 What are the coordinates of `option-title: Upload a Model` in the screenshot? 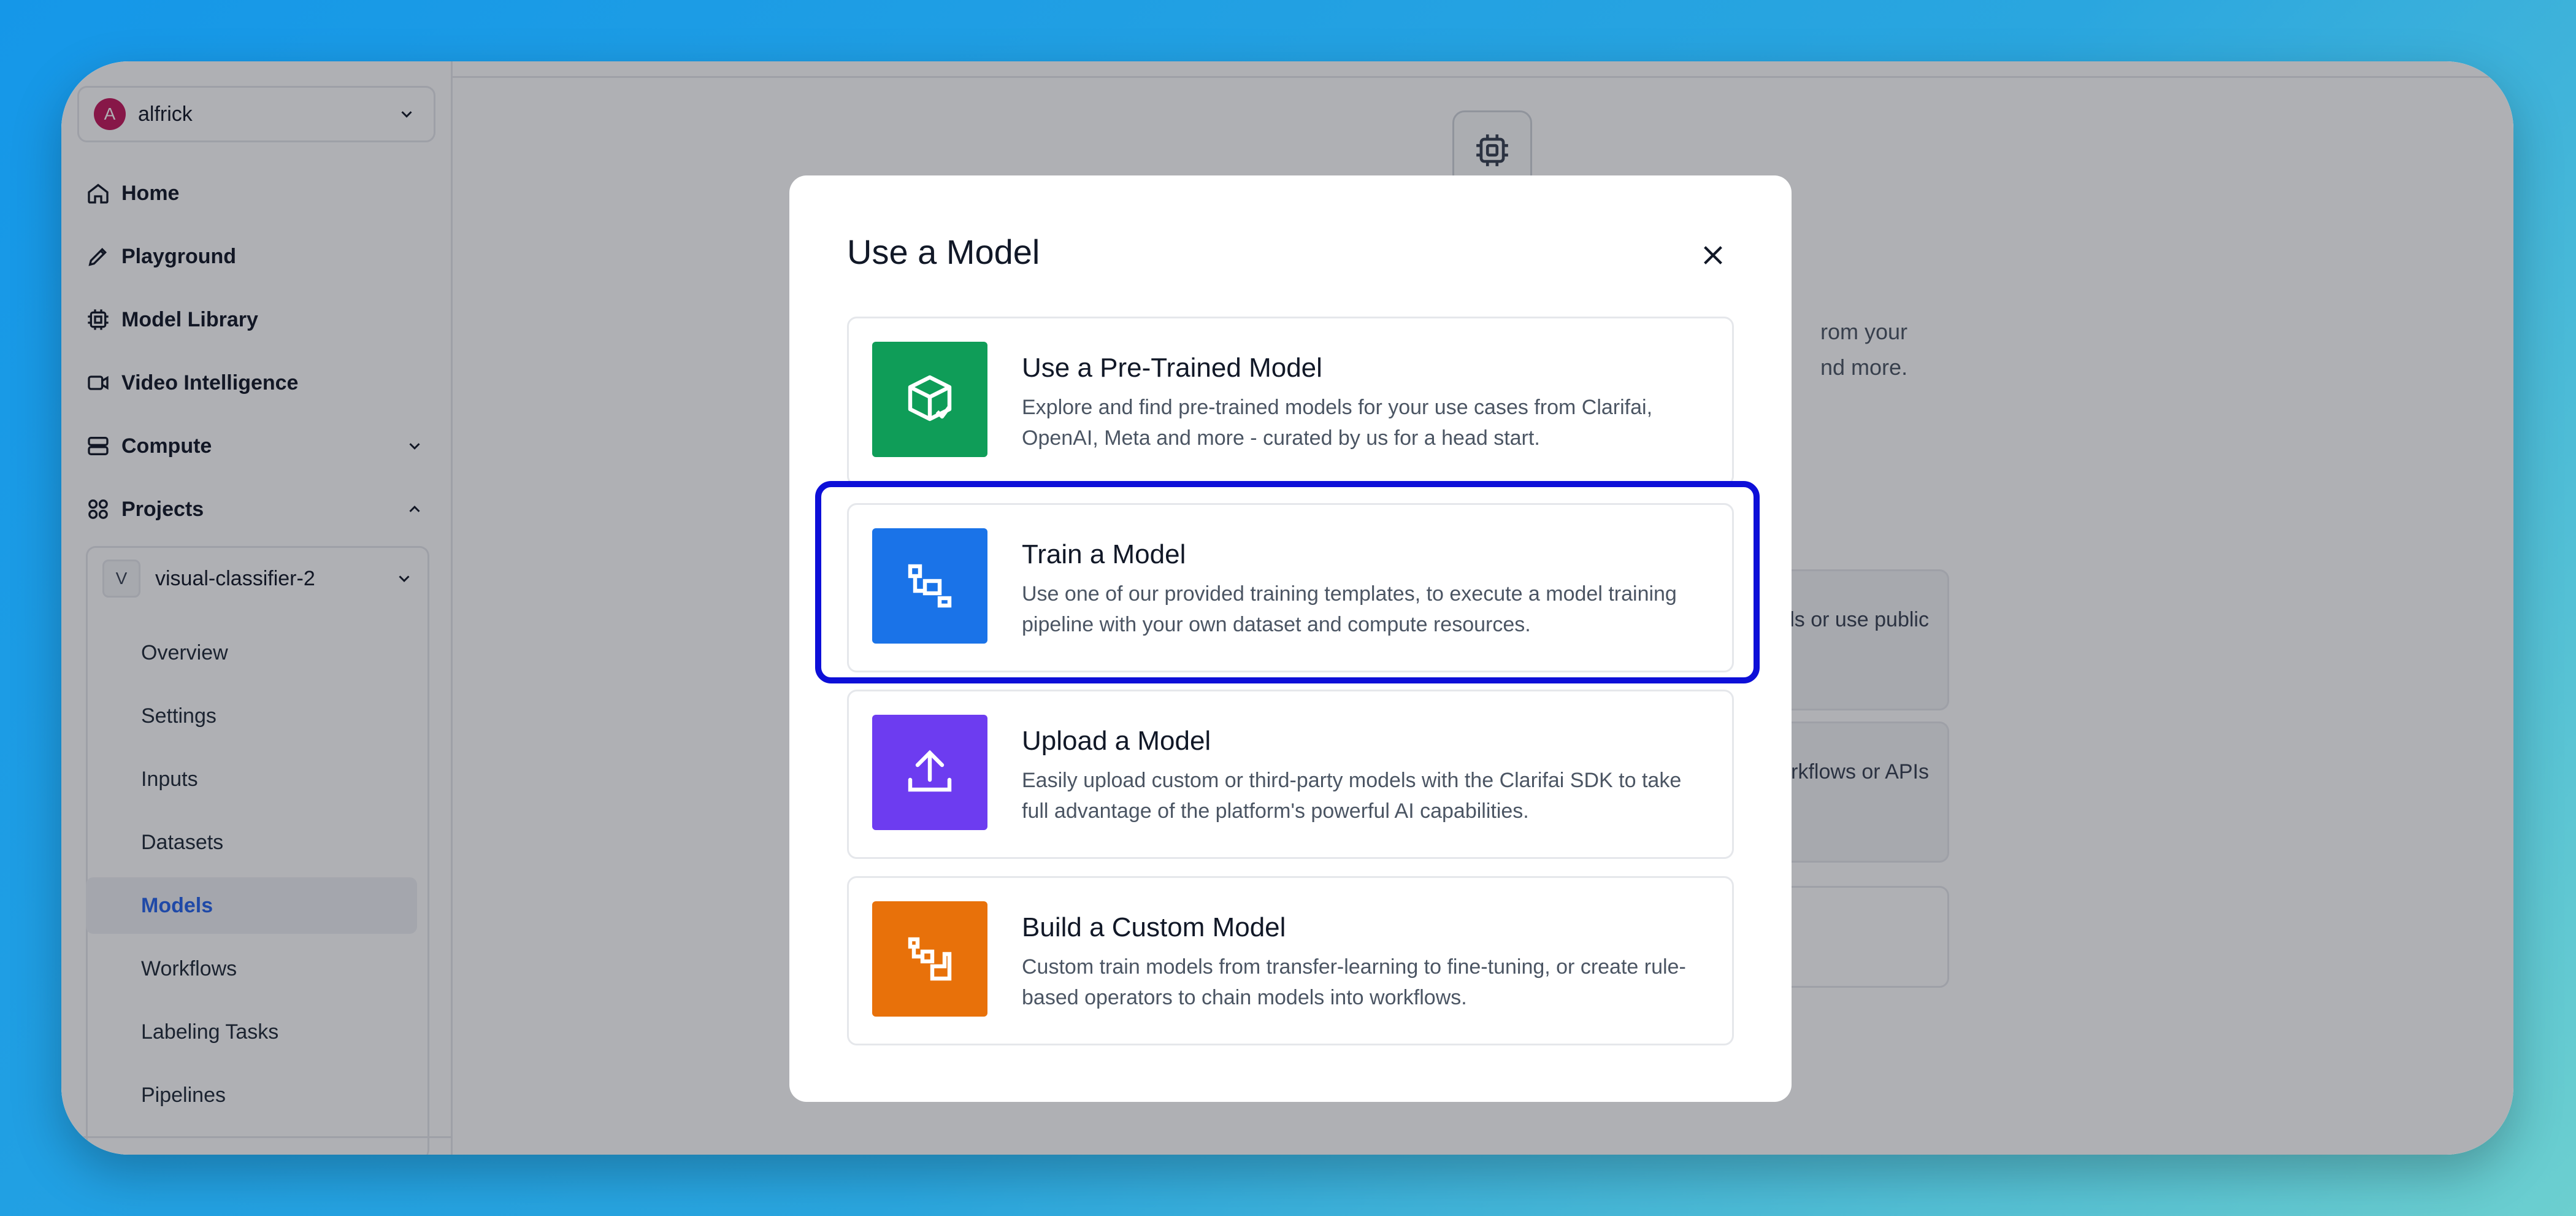 It's located at (1116, 741).